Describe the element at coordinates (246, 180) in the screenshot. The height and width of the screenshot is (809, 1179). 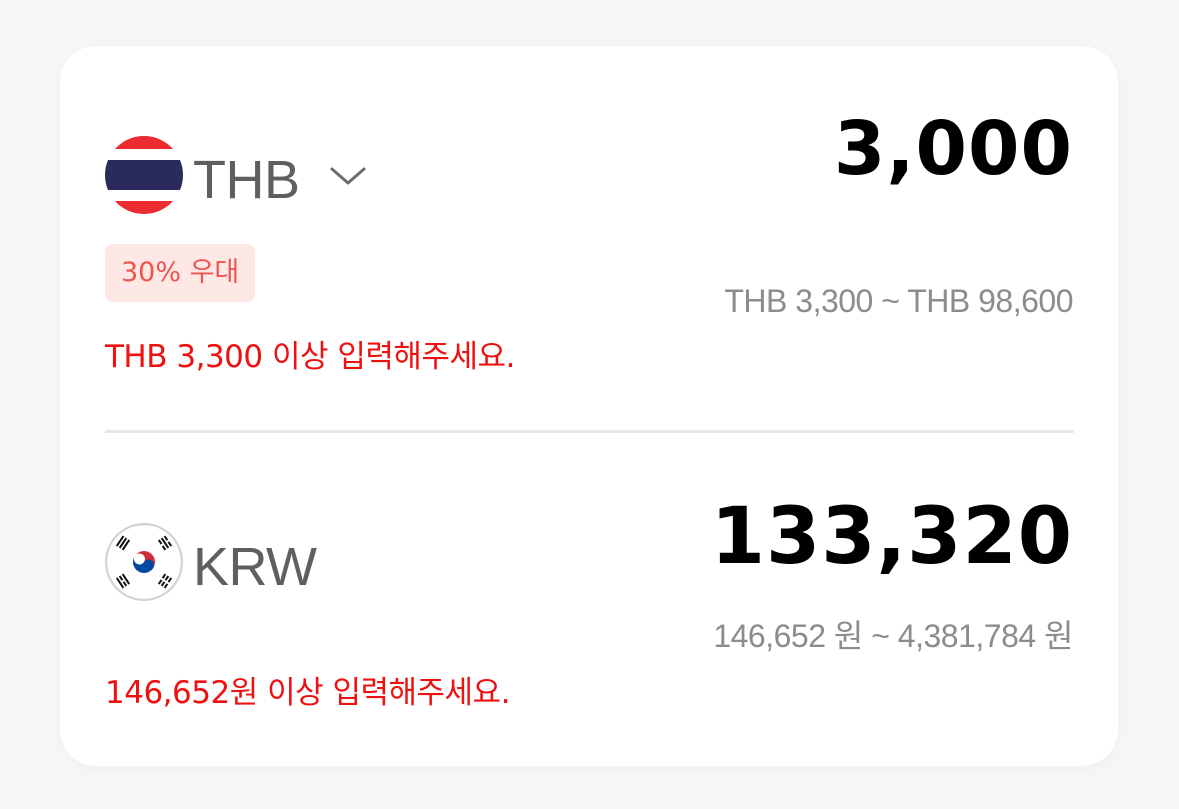
I see `source-currency-code: THB` at that location.